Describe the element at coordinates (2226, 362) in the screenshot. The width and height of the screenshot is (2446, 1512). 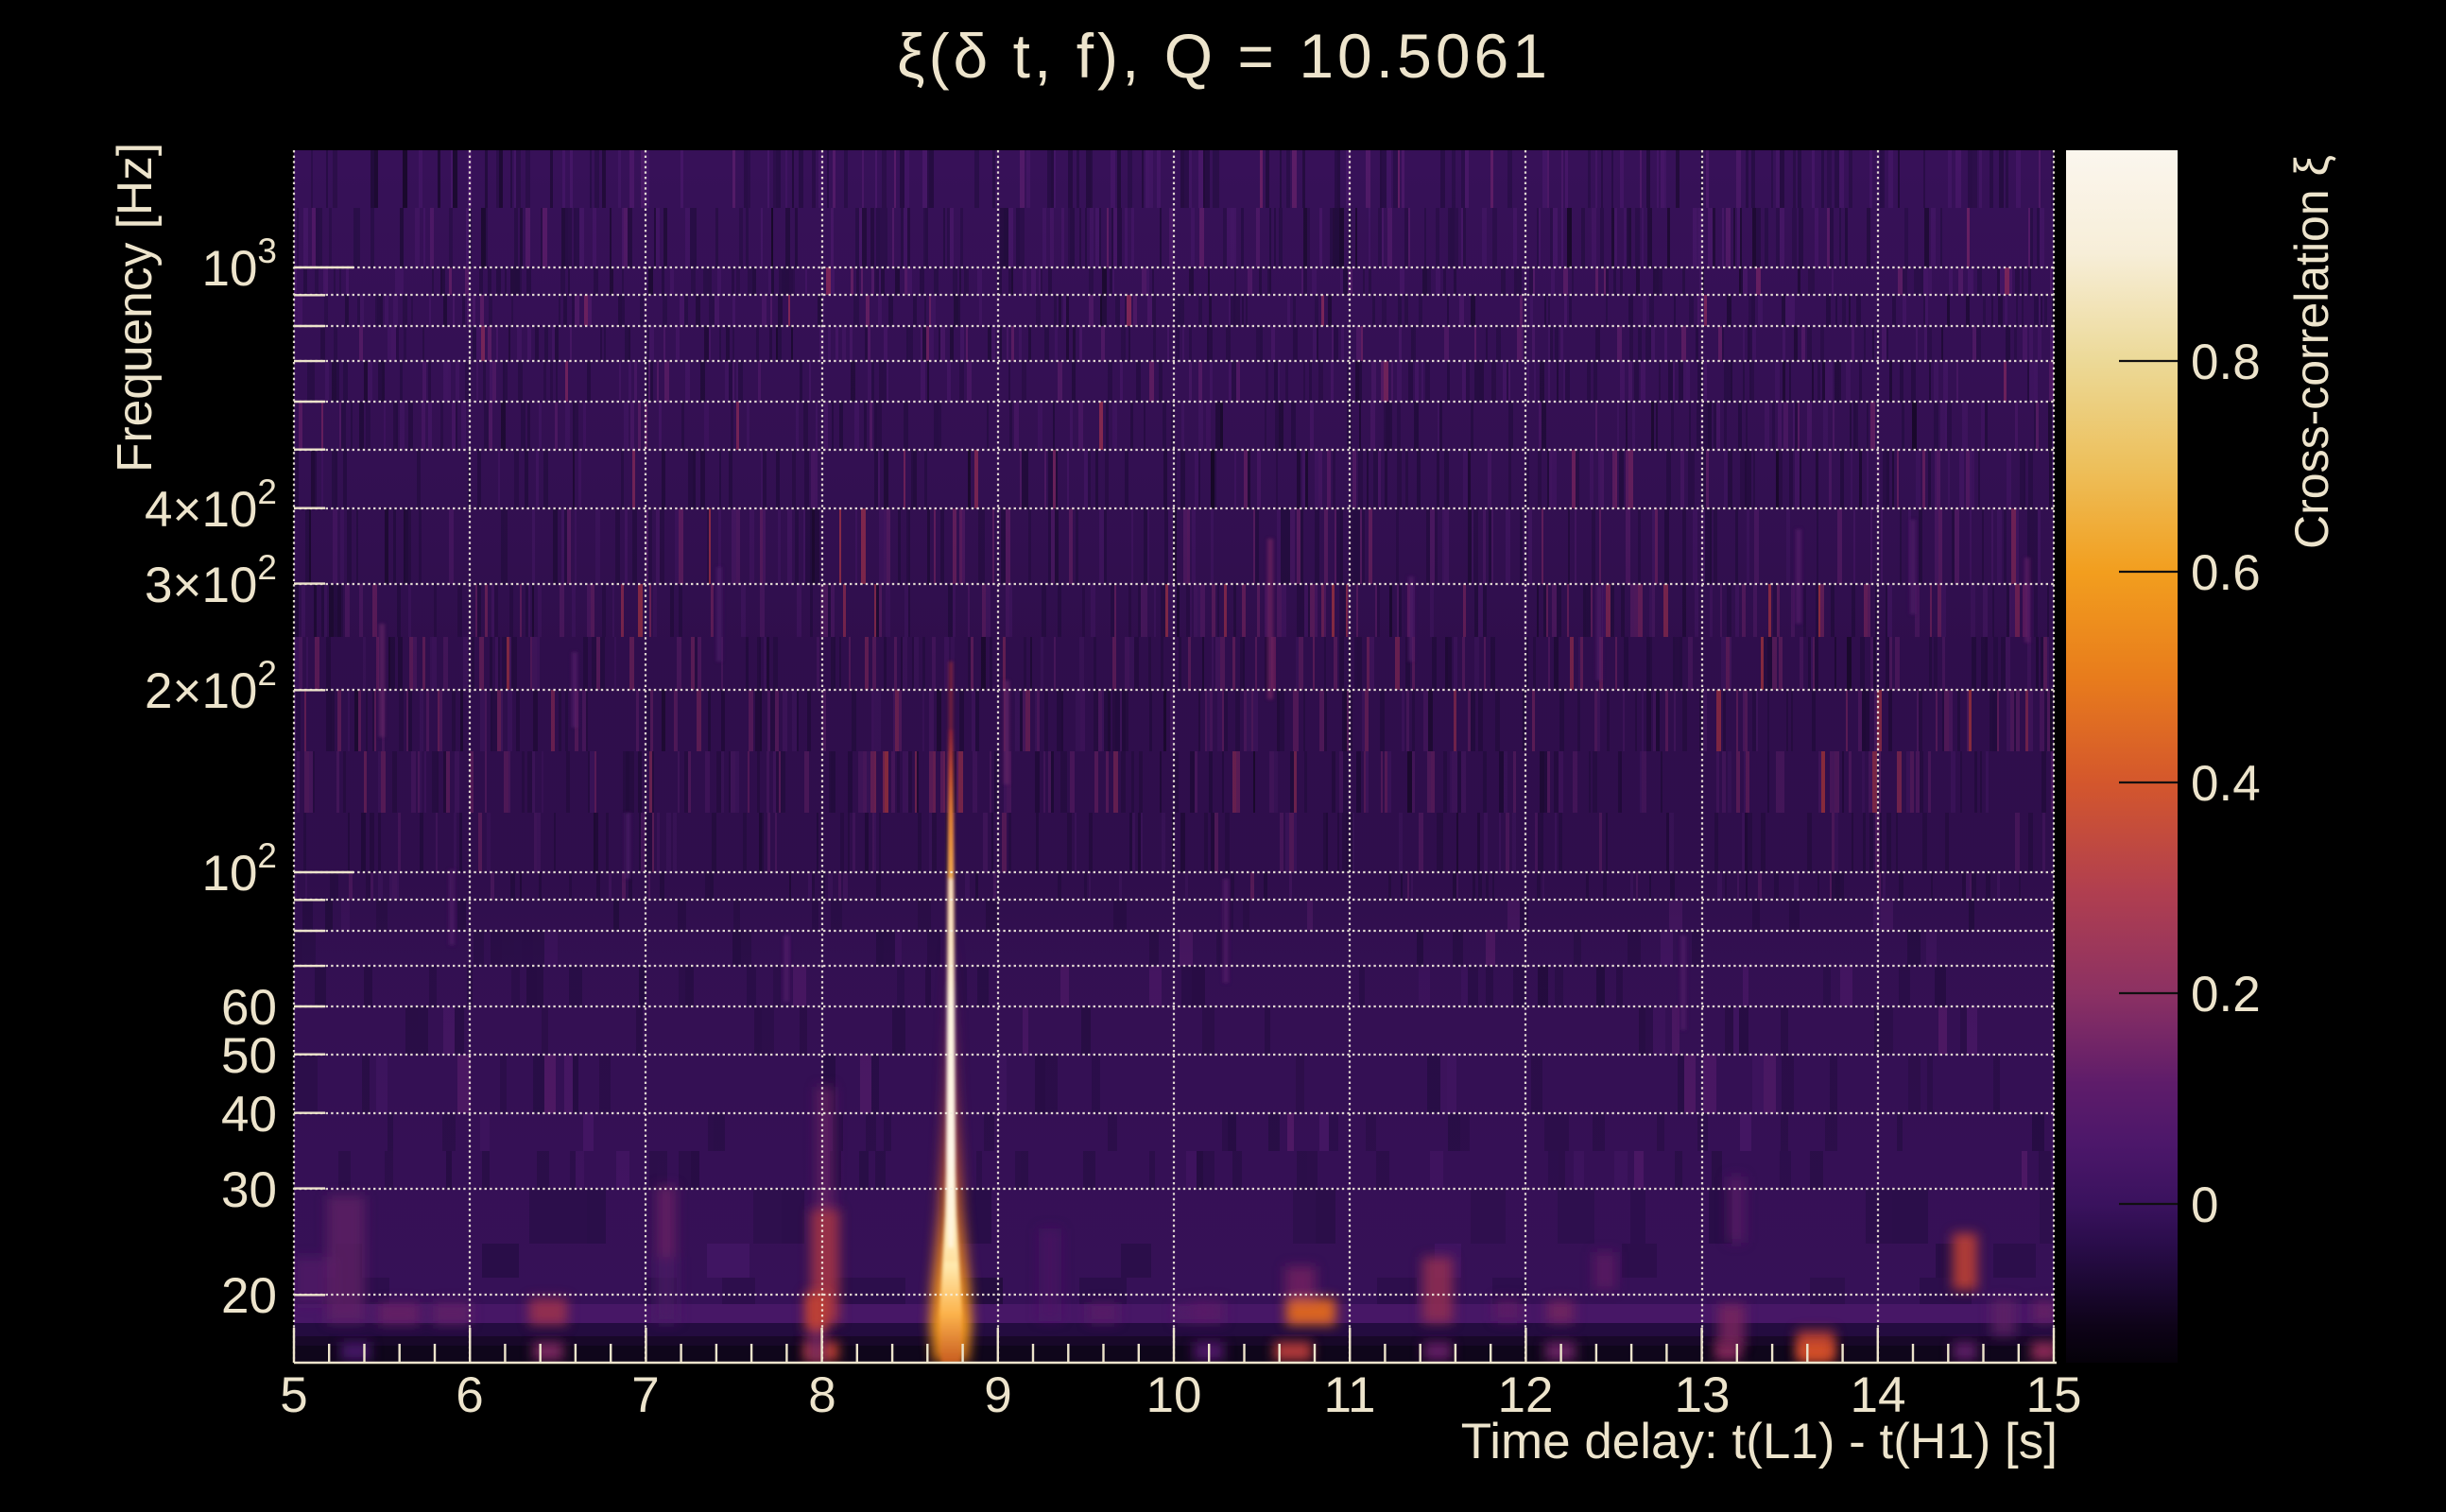
I see `svg-text: 0.8` at that location.